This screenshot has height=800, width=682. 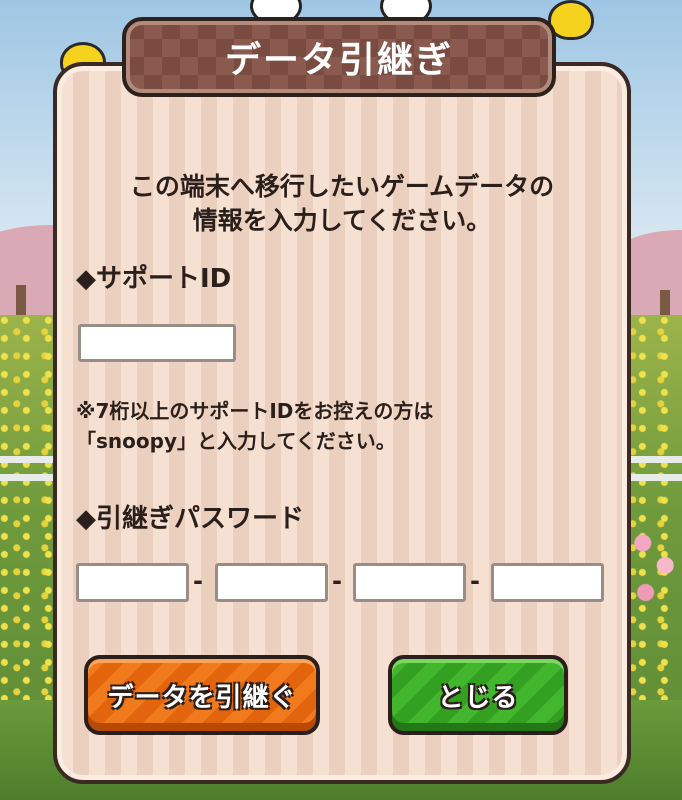 What do you see at coordinates (154, 279) in the screenshot?
I see `support-id-label: ◆サポートID` at bounding box center [154, 279].